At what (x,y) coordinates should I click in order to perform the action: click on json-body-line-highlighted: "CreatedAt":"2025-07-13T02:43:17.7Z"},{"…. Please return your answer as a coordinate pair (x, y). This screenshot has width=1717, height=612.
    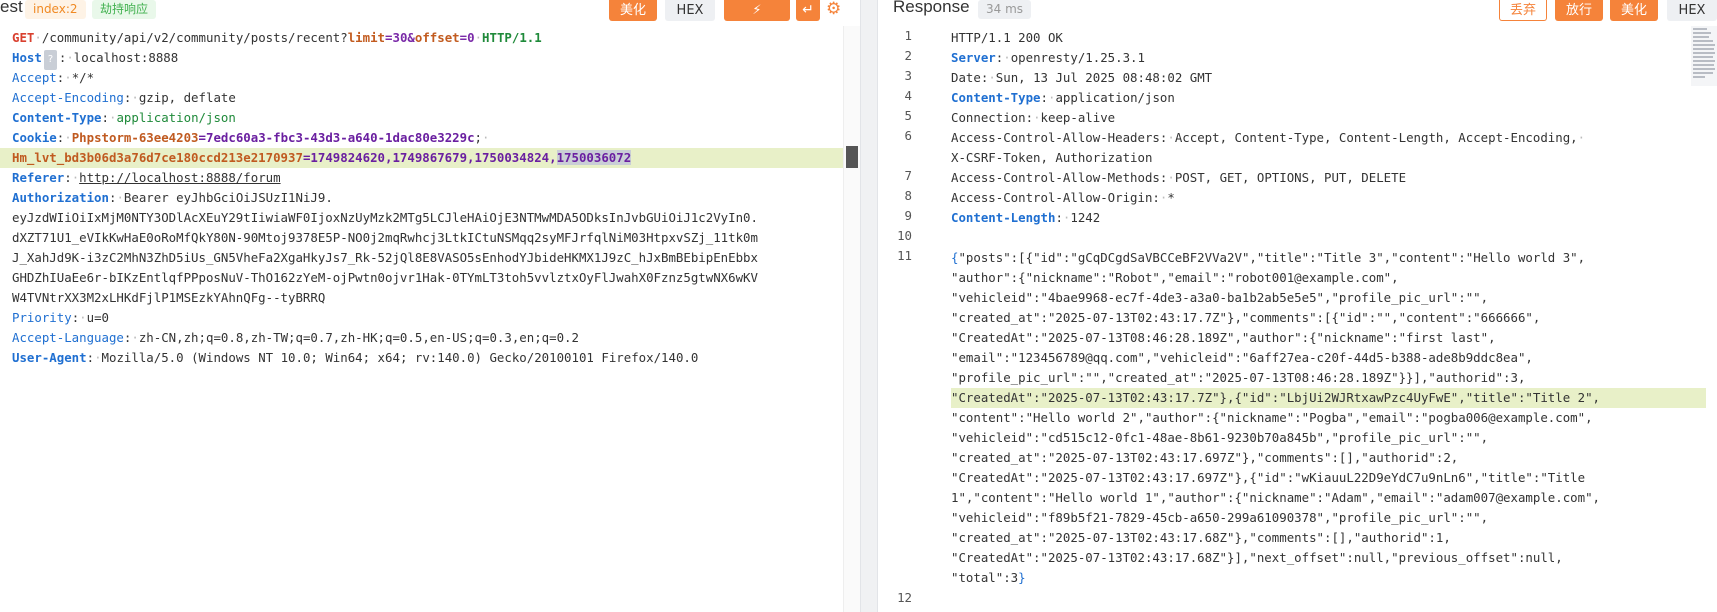
    Looking at the image, I should click on (1328, 398).